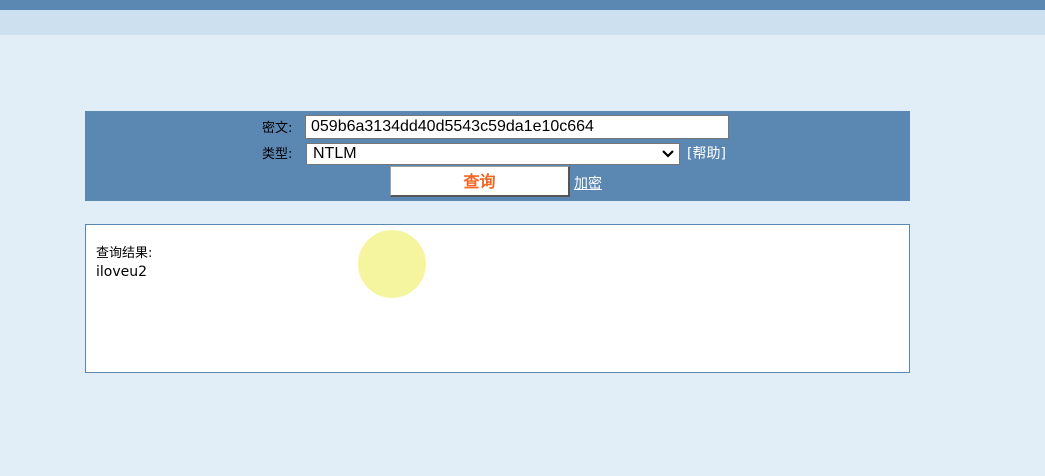 Image resolution: width=1045 pixels, height=476 pixels. Describe the element at coordinates (277, 154) in the screenshot. I see `type-label: 类型:` at that location.